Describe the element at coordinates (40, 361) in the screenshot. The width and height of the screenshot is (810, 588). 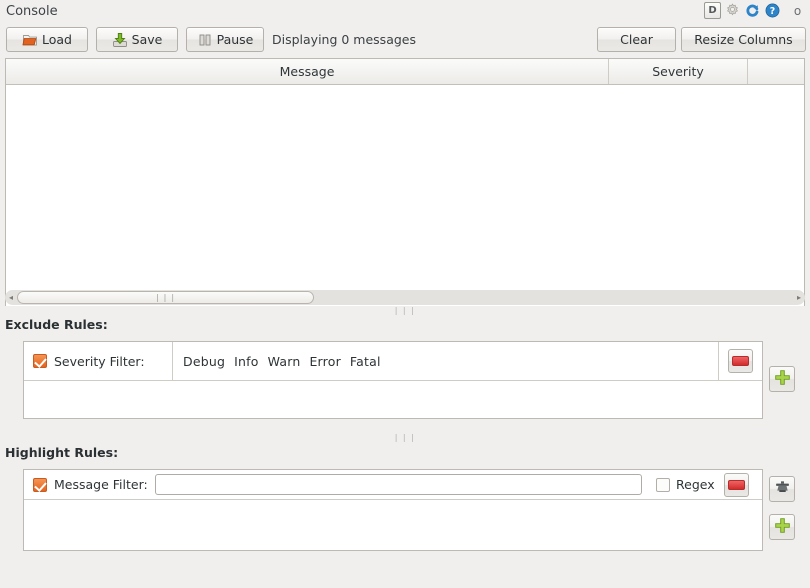
I see `exclude-rule-enabled-checkbox` at that location.